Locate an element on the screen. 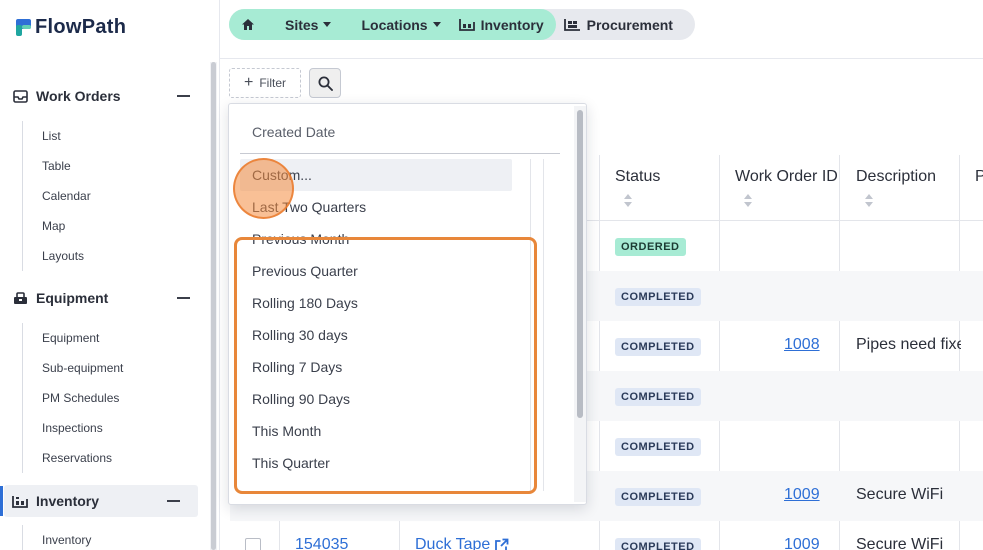 This screenshot has height=550, width=983. section-label: Work Orders is located at coordinates (78, 96).